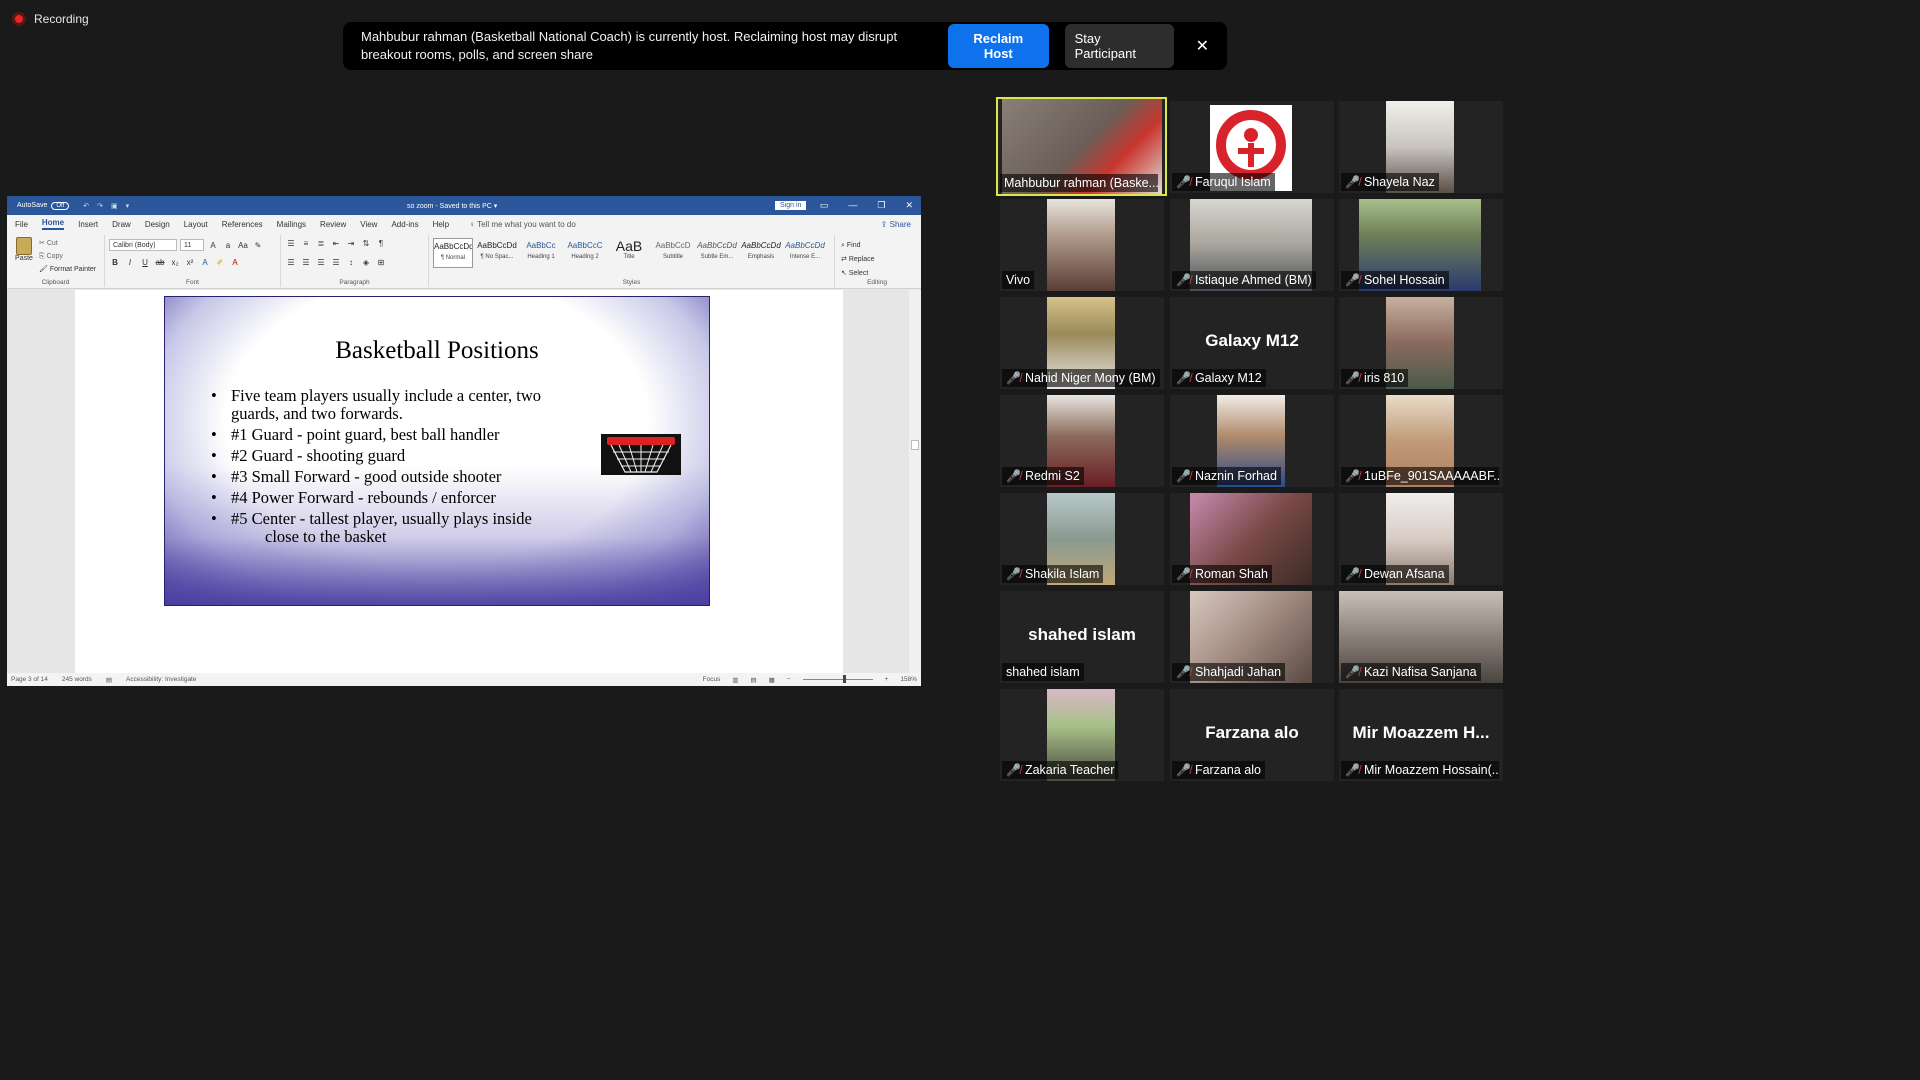 The width and height of the screenshot is (1920, 1080). Describe the element at coordinates (243, 245) in the screenshot. I see `change-case-icon: Aa` at that location.